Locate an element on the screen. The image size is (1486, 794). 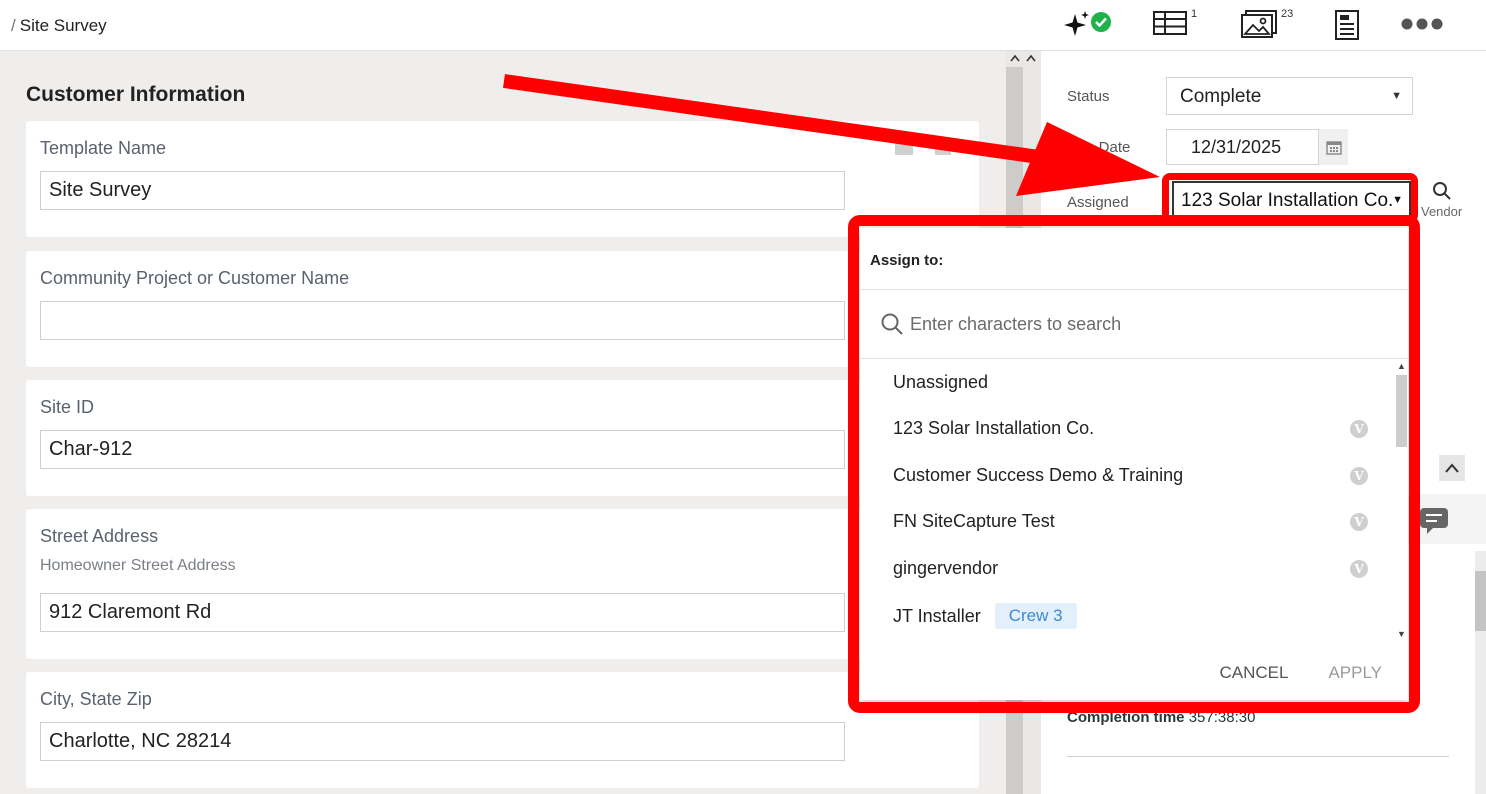
assigned-select: 123 Solar Installation Co. ▼ is located at coordinates (1291, 200).